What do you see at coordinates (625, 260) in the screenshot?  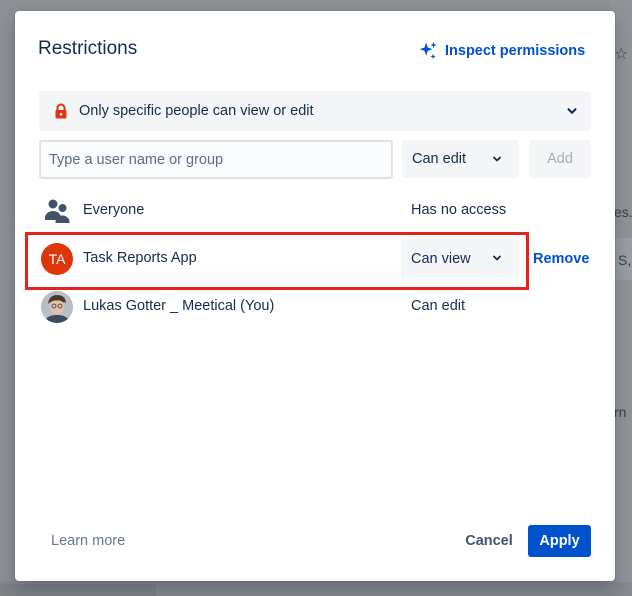 I see `background-text: S,` at bounding box center [625, 260].